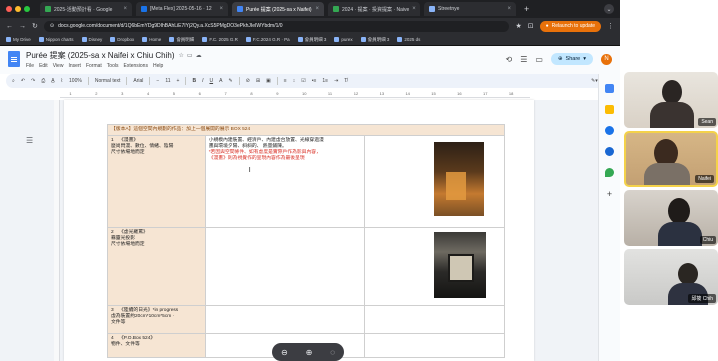  I want to click on relaunch-update-button: ● Relaunch to update, so click(570, 26).